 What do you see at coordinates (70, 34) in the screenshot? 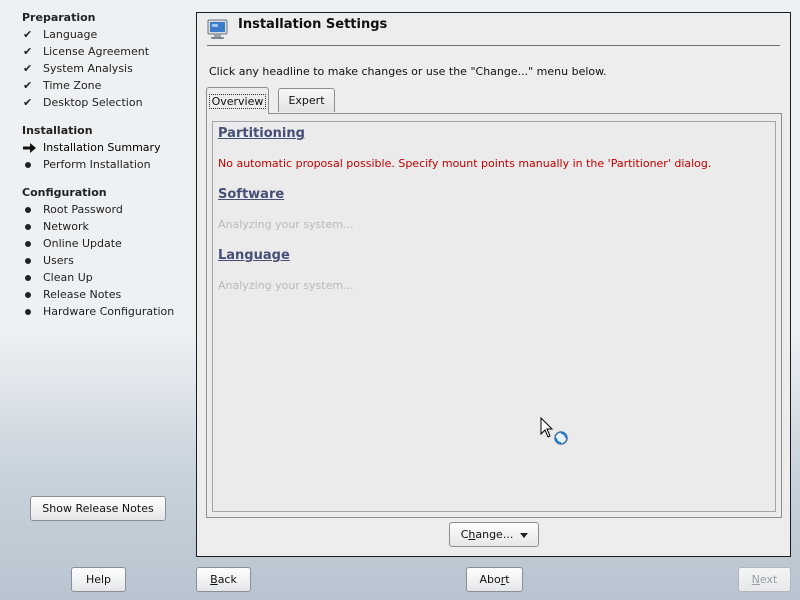
I see `step-label: Language` at bounding box center [70, 34].